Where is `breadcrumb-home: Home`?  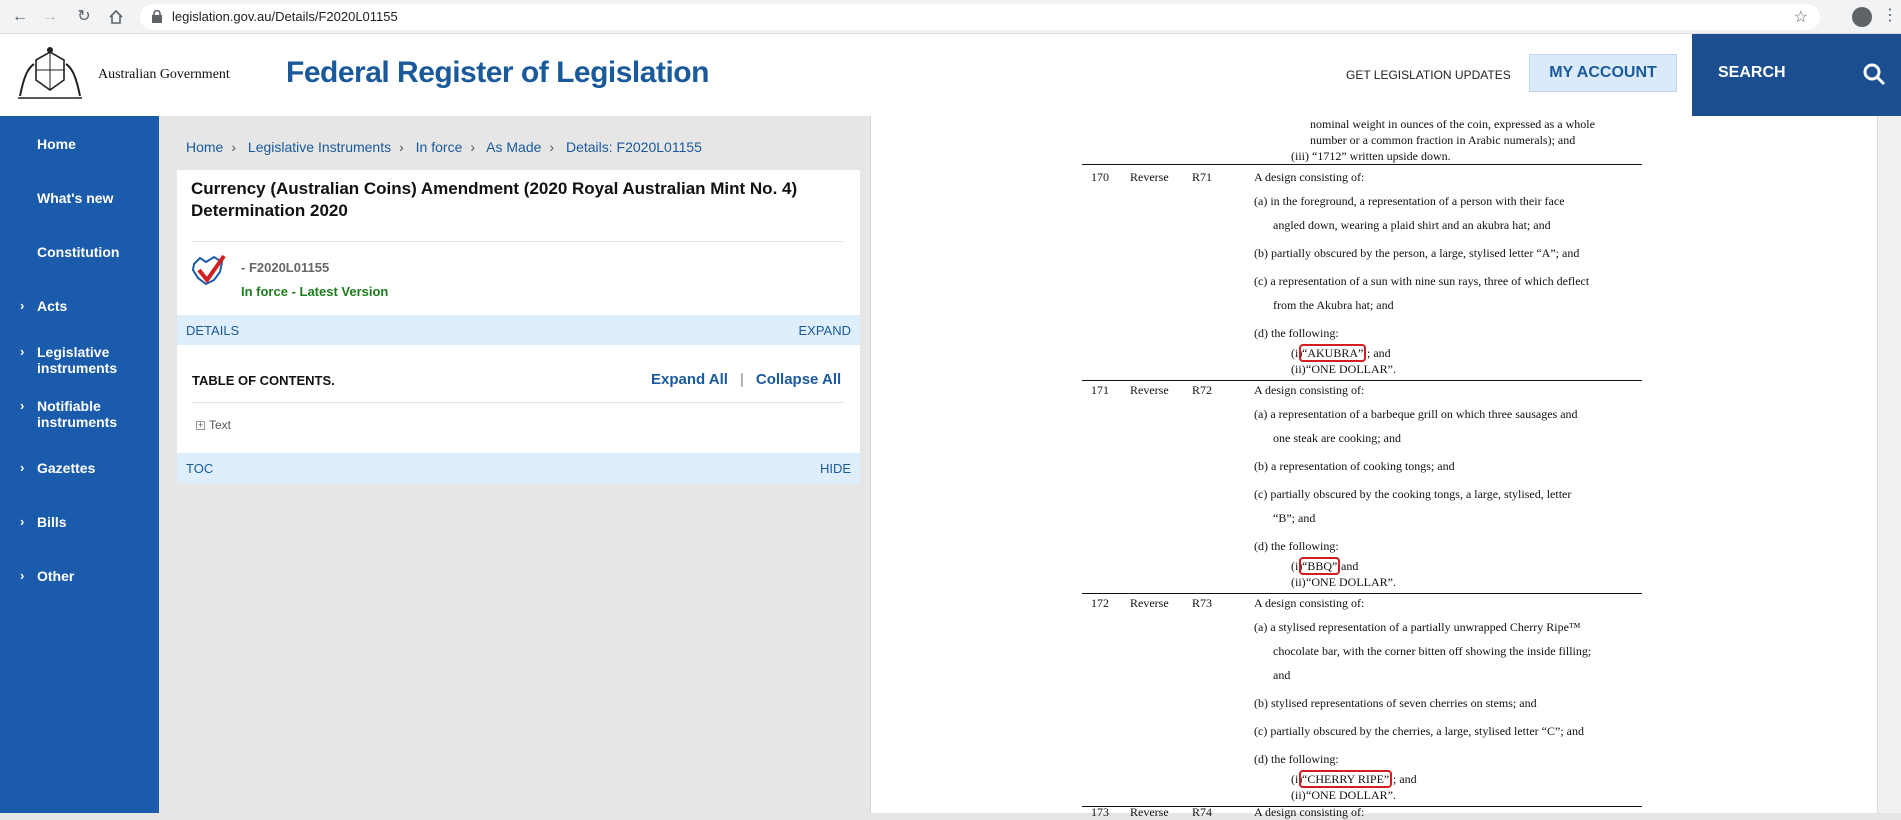
breadcrumb-home: Home is located at coordinates (204, 147).